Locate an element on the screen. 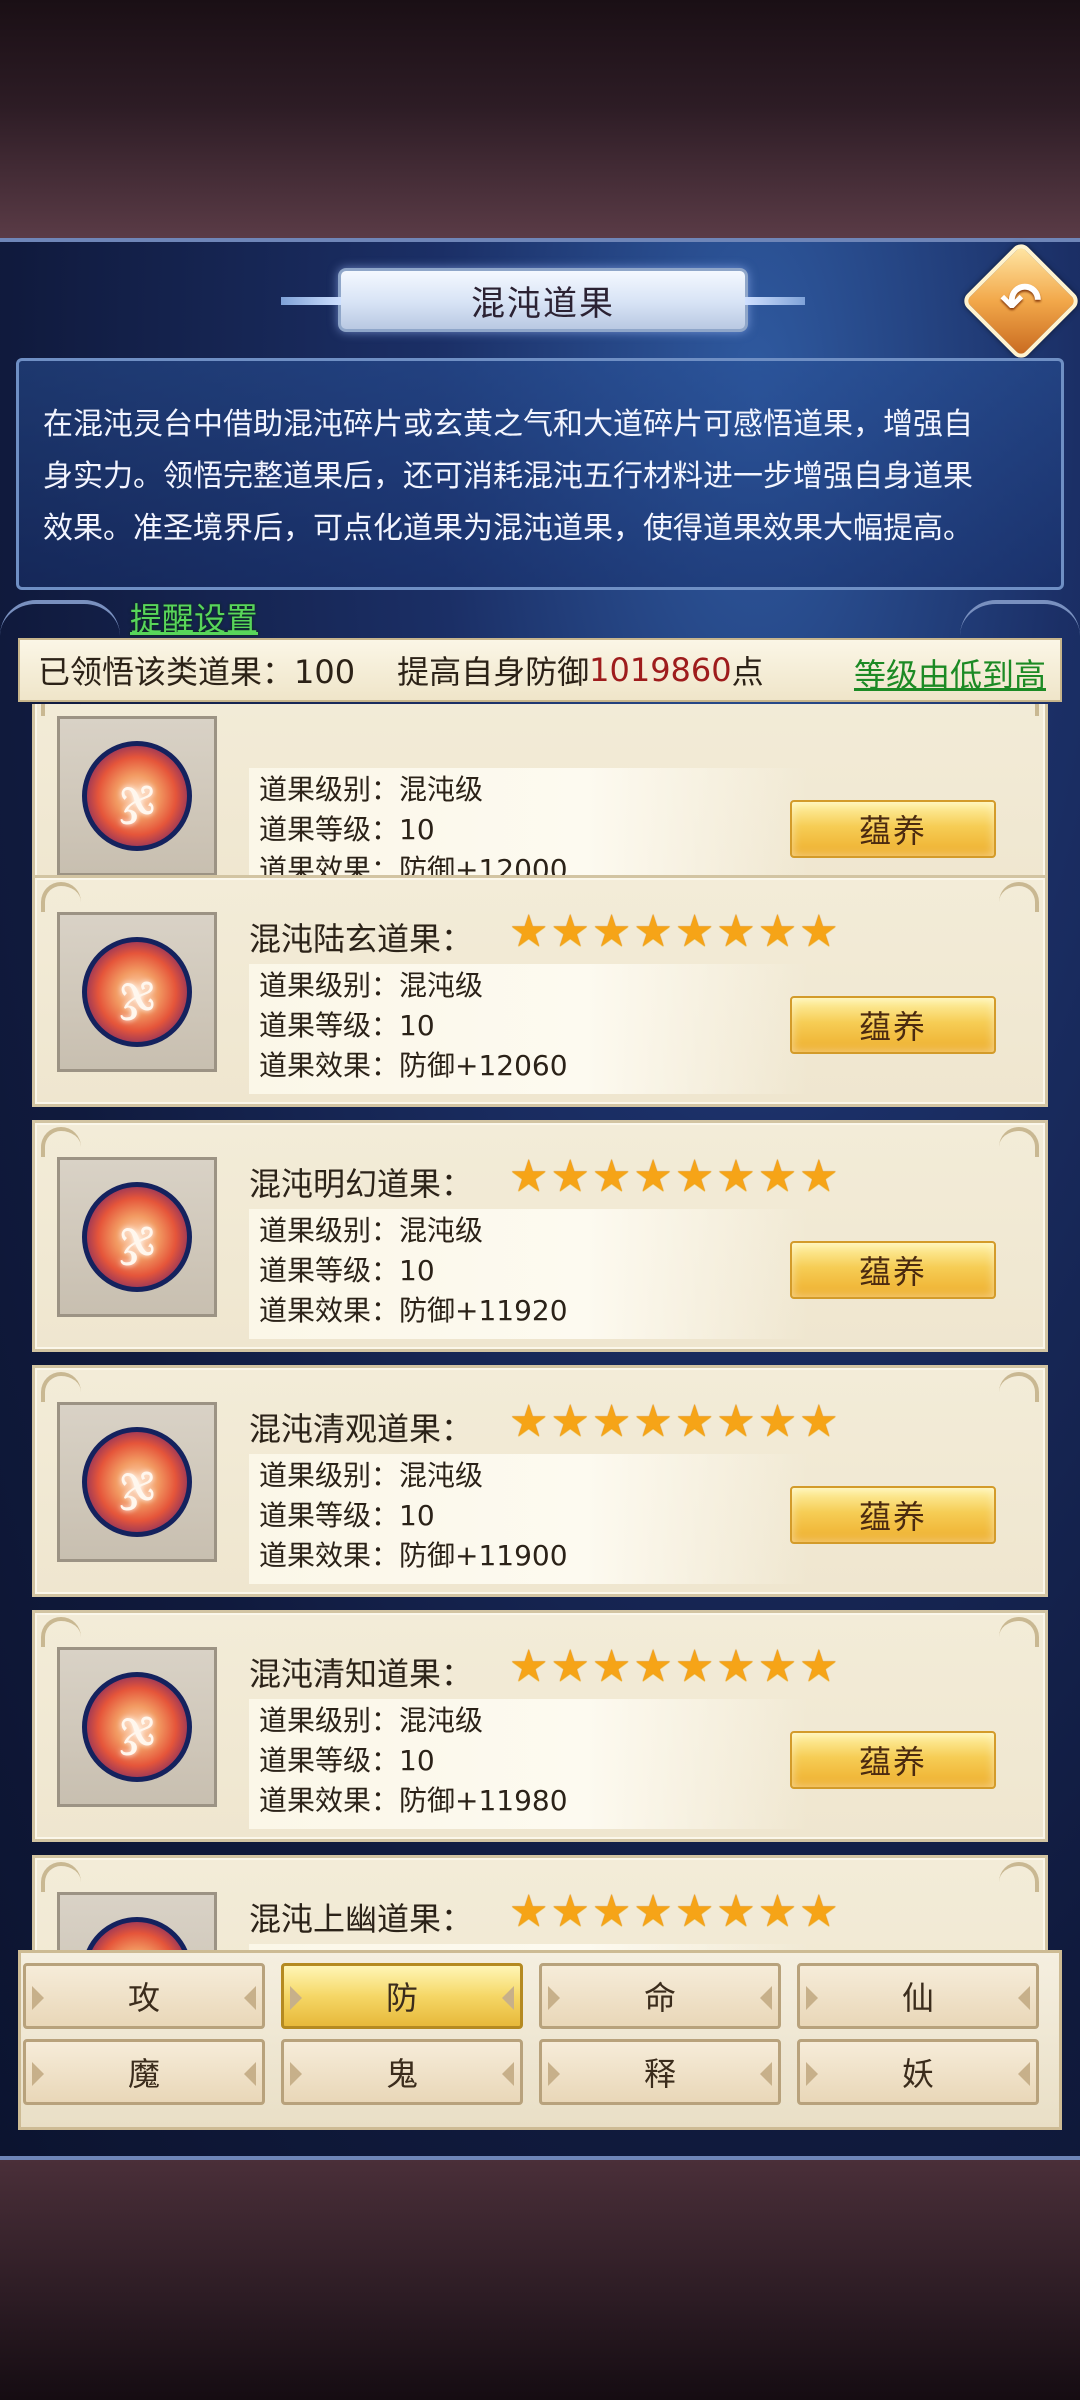 This screenshot has width=1080, height=2400. category-tab: 防 is located at coordinates (402, 1996).